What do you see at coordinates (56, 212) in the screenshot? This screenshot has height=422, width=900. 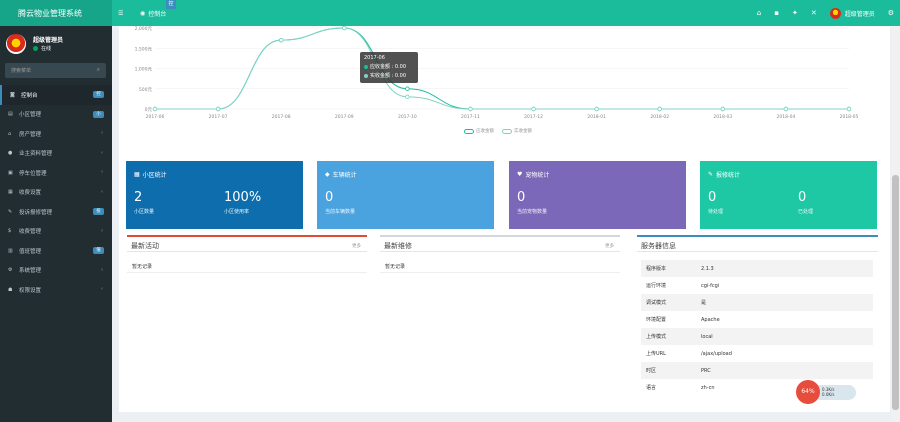 I see `sidebar-item-complaint: ✎ 投诉报修管理 投` at bounding box center [56, 212].